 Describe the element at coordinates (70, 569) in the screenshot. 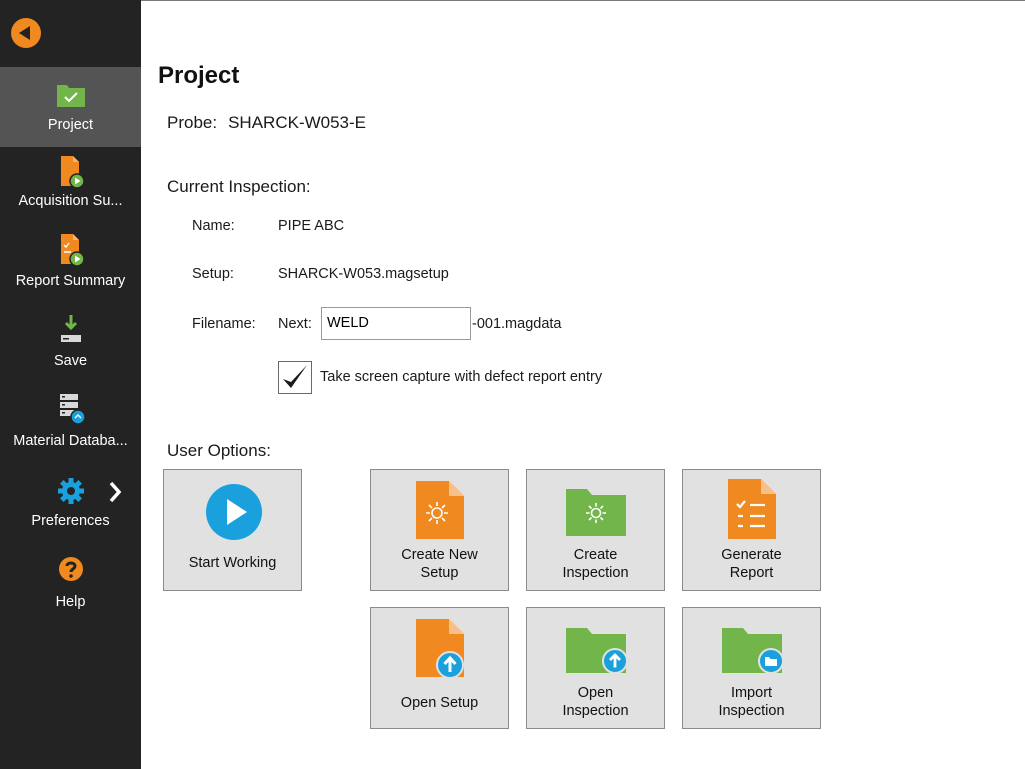

I see `help-question-icon` at that location.